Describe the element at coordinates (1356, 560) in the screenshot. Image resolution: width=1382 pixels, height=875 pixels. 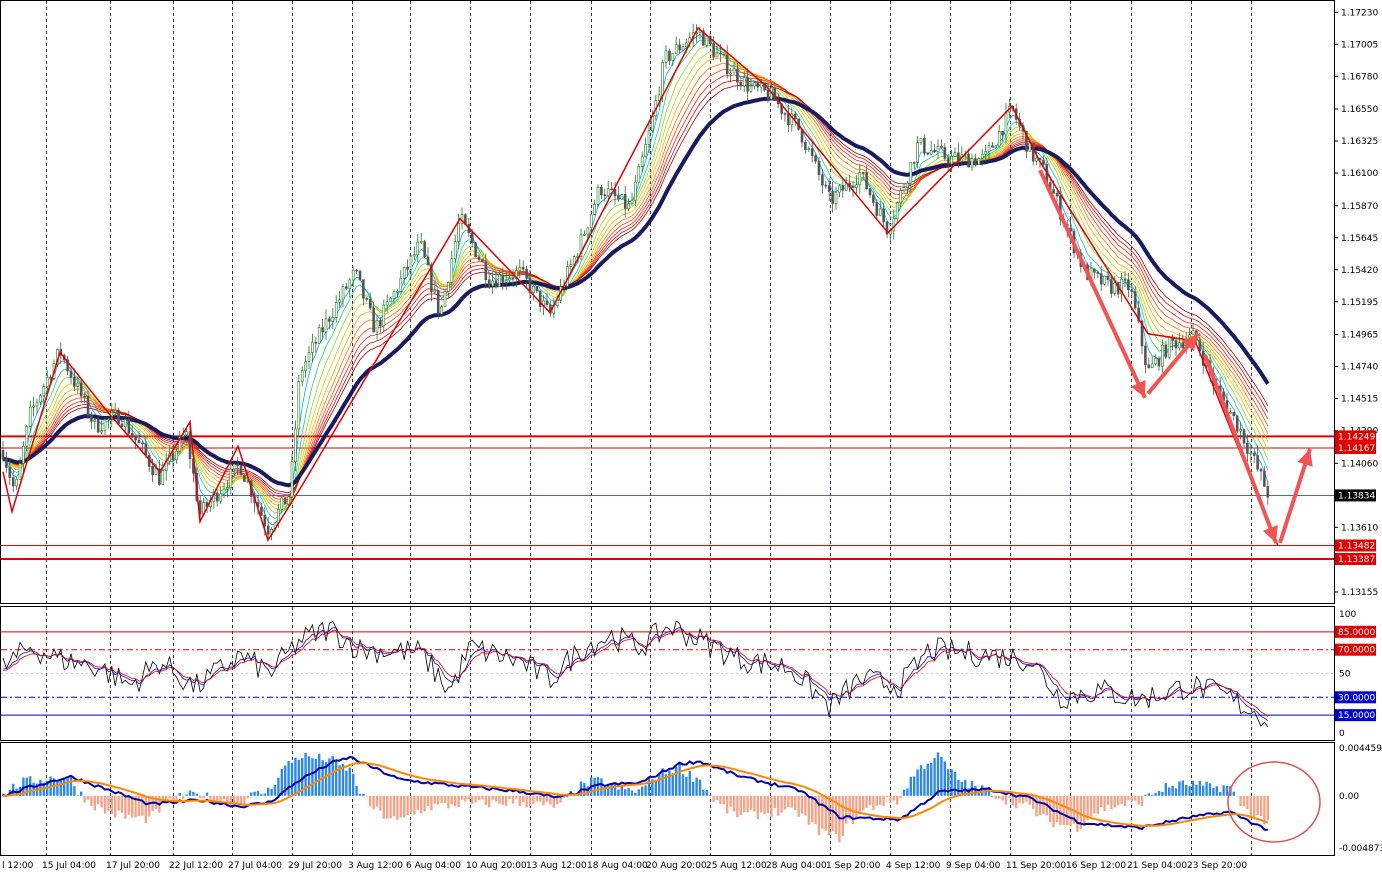
I see `level-label-text: 1.13387` at that location.